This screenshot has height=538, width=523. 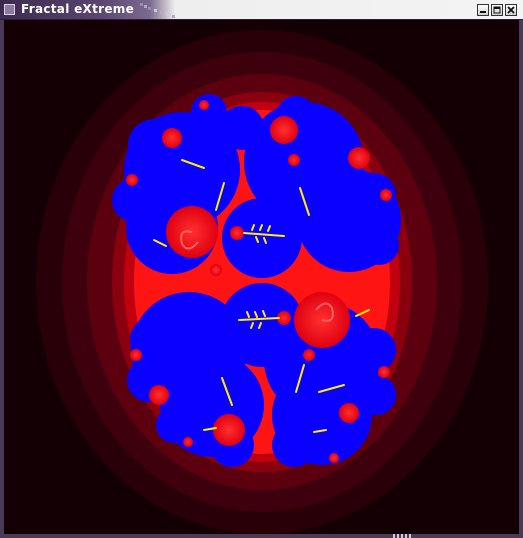 I want to click on window-menu-icon, so click(x=9, y=9).